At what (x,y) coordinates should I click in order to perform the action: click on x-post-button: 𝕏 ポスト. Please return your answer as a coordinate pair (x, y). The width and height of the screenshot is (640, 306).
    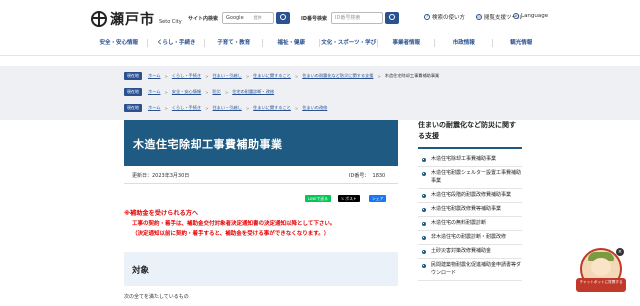
    Looking at the image, I should click on (349, 198).